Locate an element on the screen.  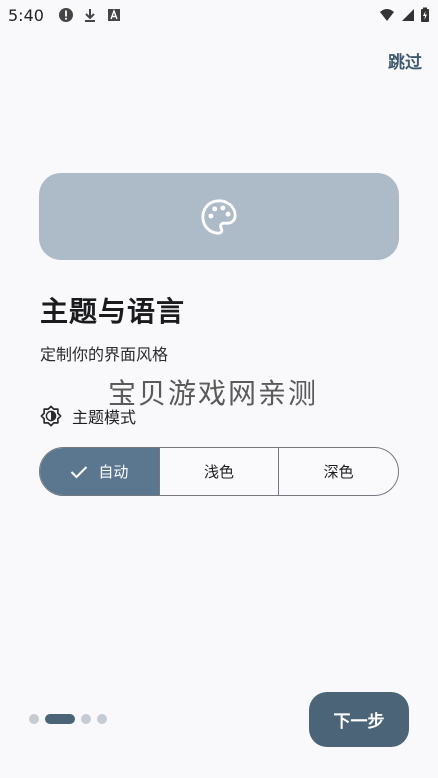
next-button: 下一步 is located at coordinates (359, 719).